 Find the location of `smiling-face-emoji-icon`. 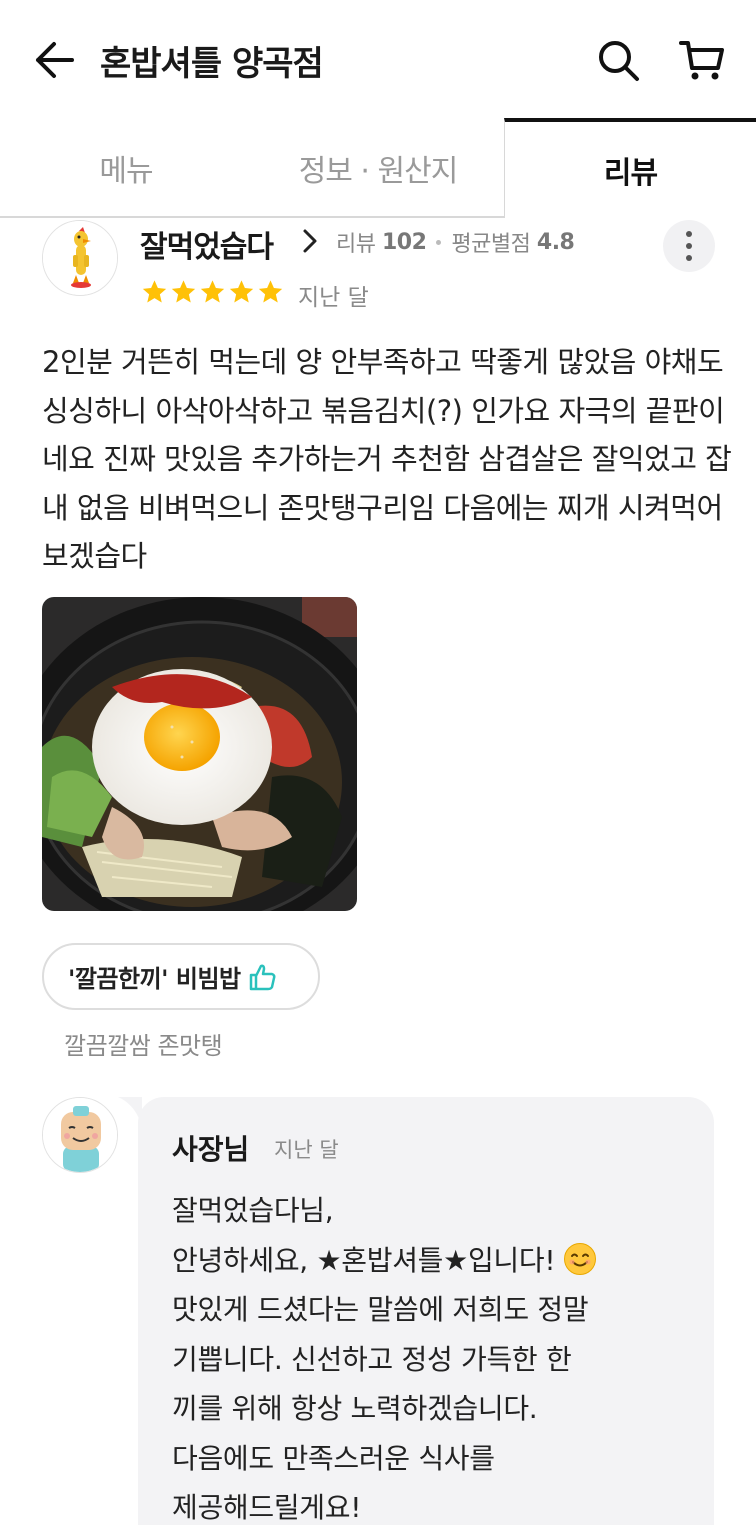

smiling-face-emoji-icon is located at coordinates (580, 1259).